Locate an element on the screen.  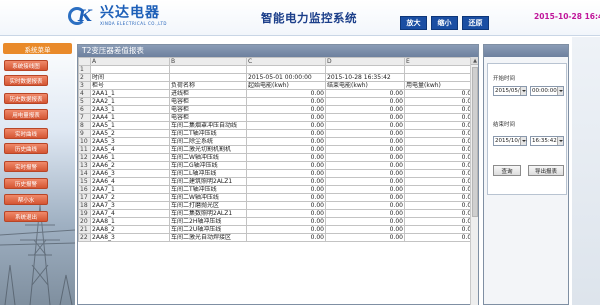
app-title: 智能电力监控系统 is located at coordinates (309, 18).